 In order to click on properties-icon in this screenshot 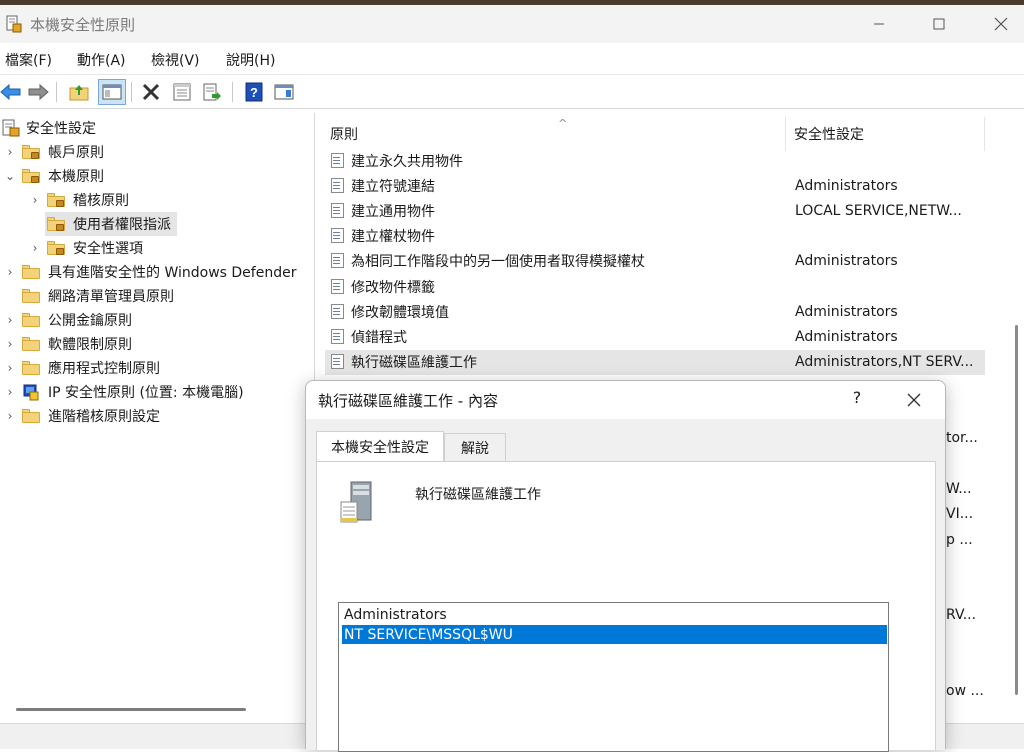, I will do `click(182, 92)`.